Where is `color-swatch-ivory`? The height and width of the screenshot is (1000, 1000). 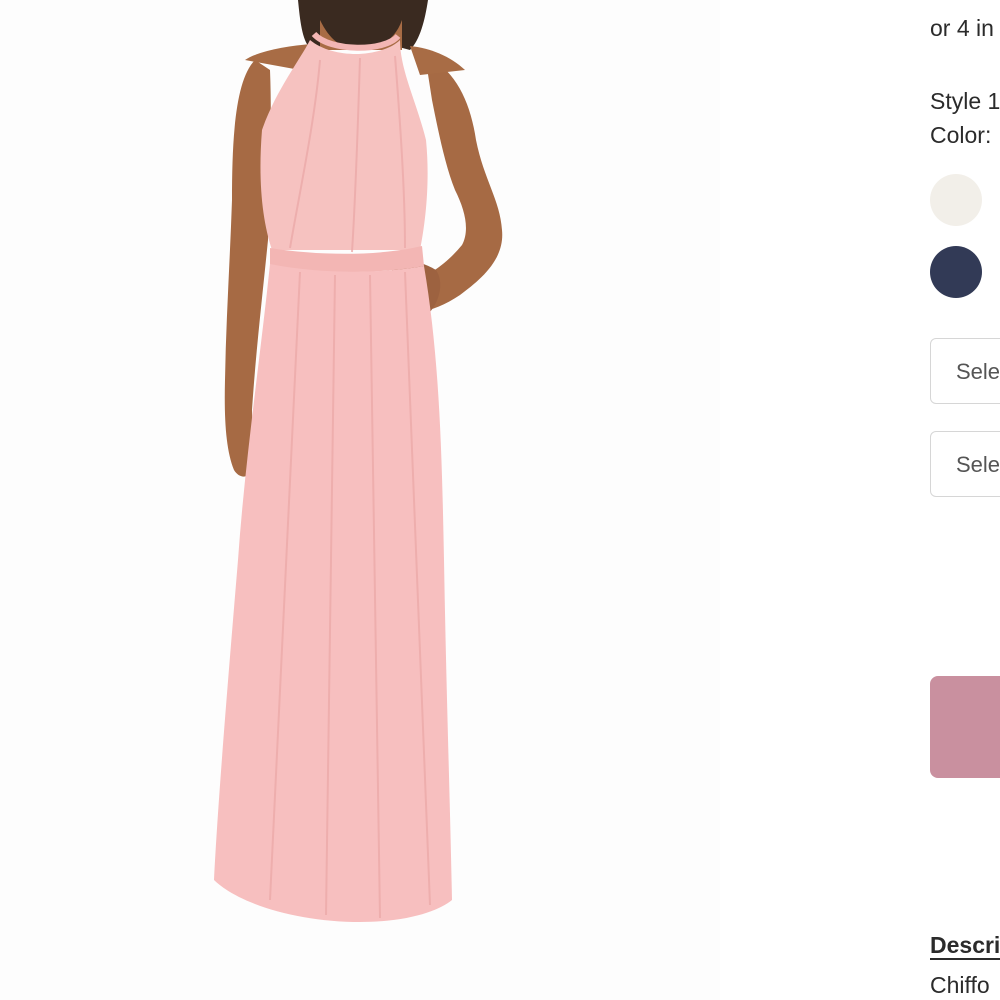
color-swatch-ivory is located at coordinates (956, 200).